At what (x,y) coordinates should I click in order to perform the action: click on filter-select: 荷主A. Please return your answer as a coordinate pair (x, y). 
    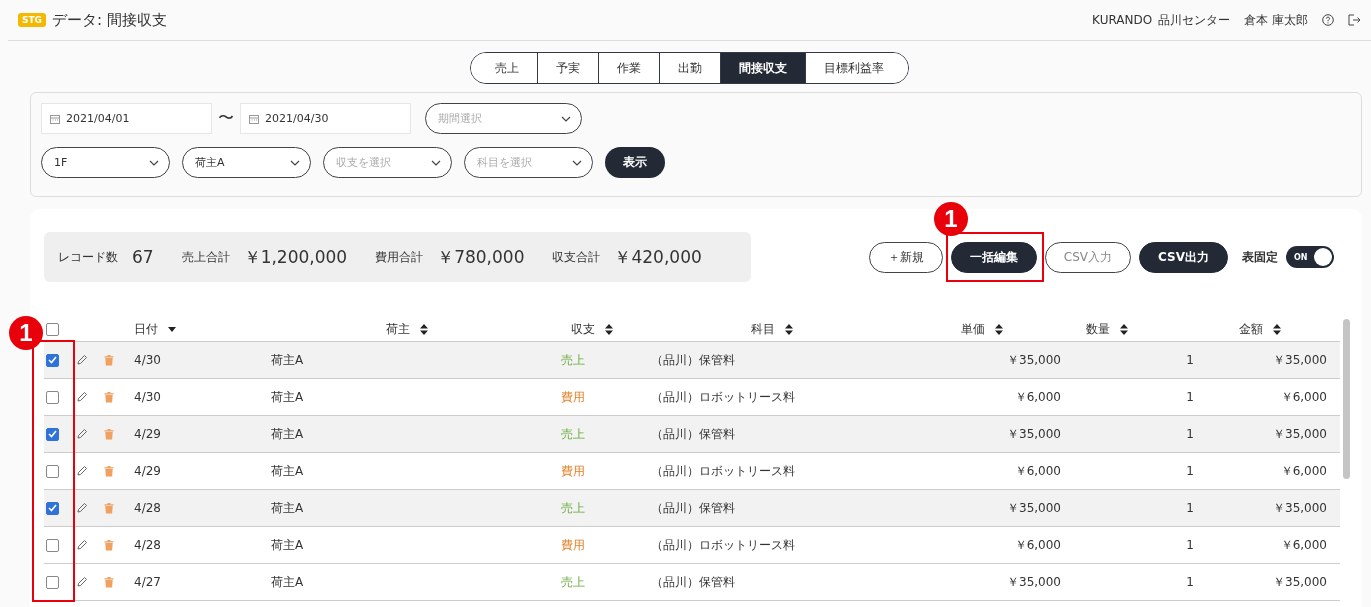
    Looking at the image, I should click on (246, 162).